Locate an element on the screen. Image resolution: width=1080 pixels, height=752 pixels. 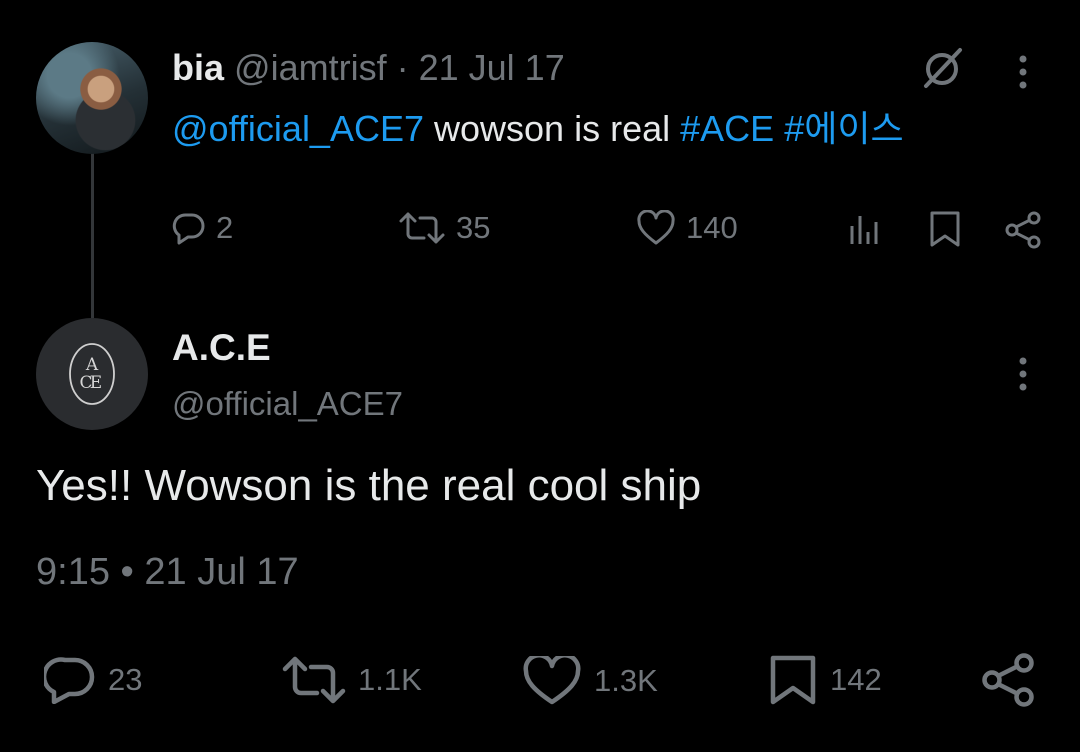
hashtag-korean-link: #에이스 is located at coordinates (843, 128).